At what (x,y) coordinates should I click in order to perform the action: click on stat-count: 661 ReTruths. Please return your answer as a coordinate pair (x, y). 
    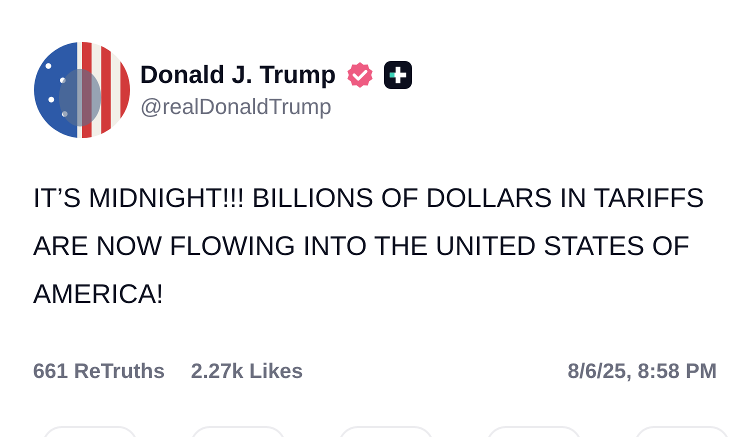
    Looking at the image, I should click on (99, 372).